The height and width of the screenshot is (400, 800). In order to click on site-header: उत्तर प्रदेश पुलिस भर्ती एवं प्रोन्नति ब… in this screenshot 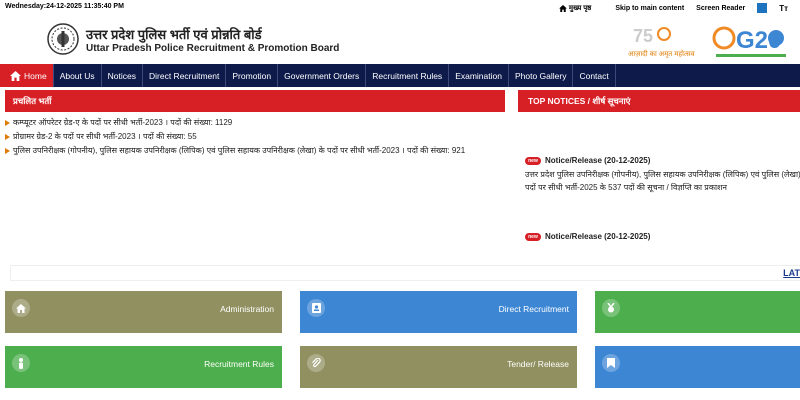, I will do `click(400, 40)`.